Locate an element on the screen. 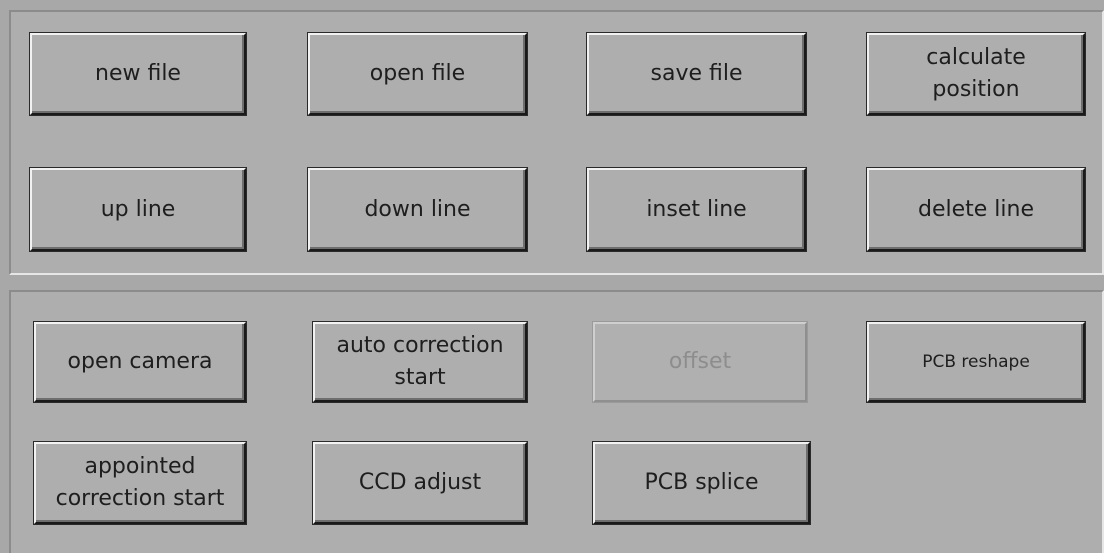 The height and width of the screenshot is (553, 1104). pcb-reshape-label: PCB reshape is located at coordinates (976, 361).